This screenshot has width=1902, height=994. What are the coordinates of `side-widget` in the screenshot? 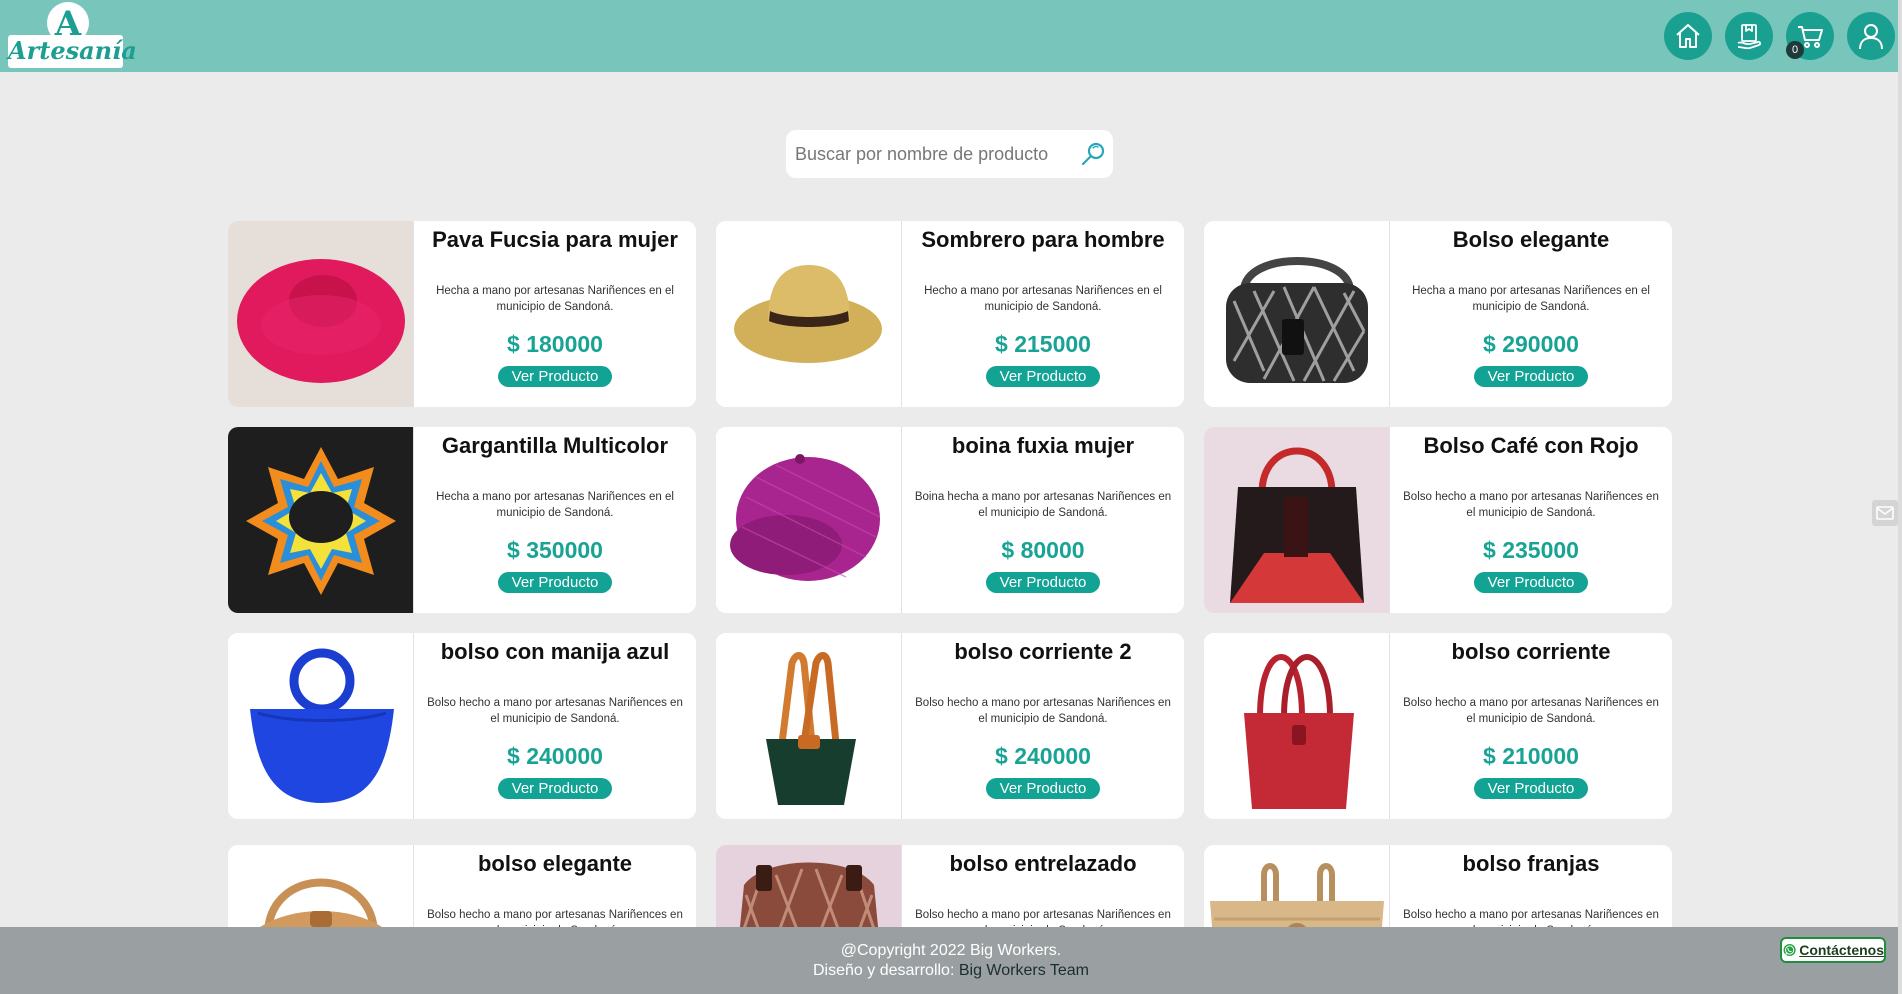 It's located at (1885, 513).